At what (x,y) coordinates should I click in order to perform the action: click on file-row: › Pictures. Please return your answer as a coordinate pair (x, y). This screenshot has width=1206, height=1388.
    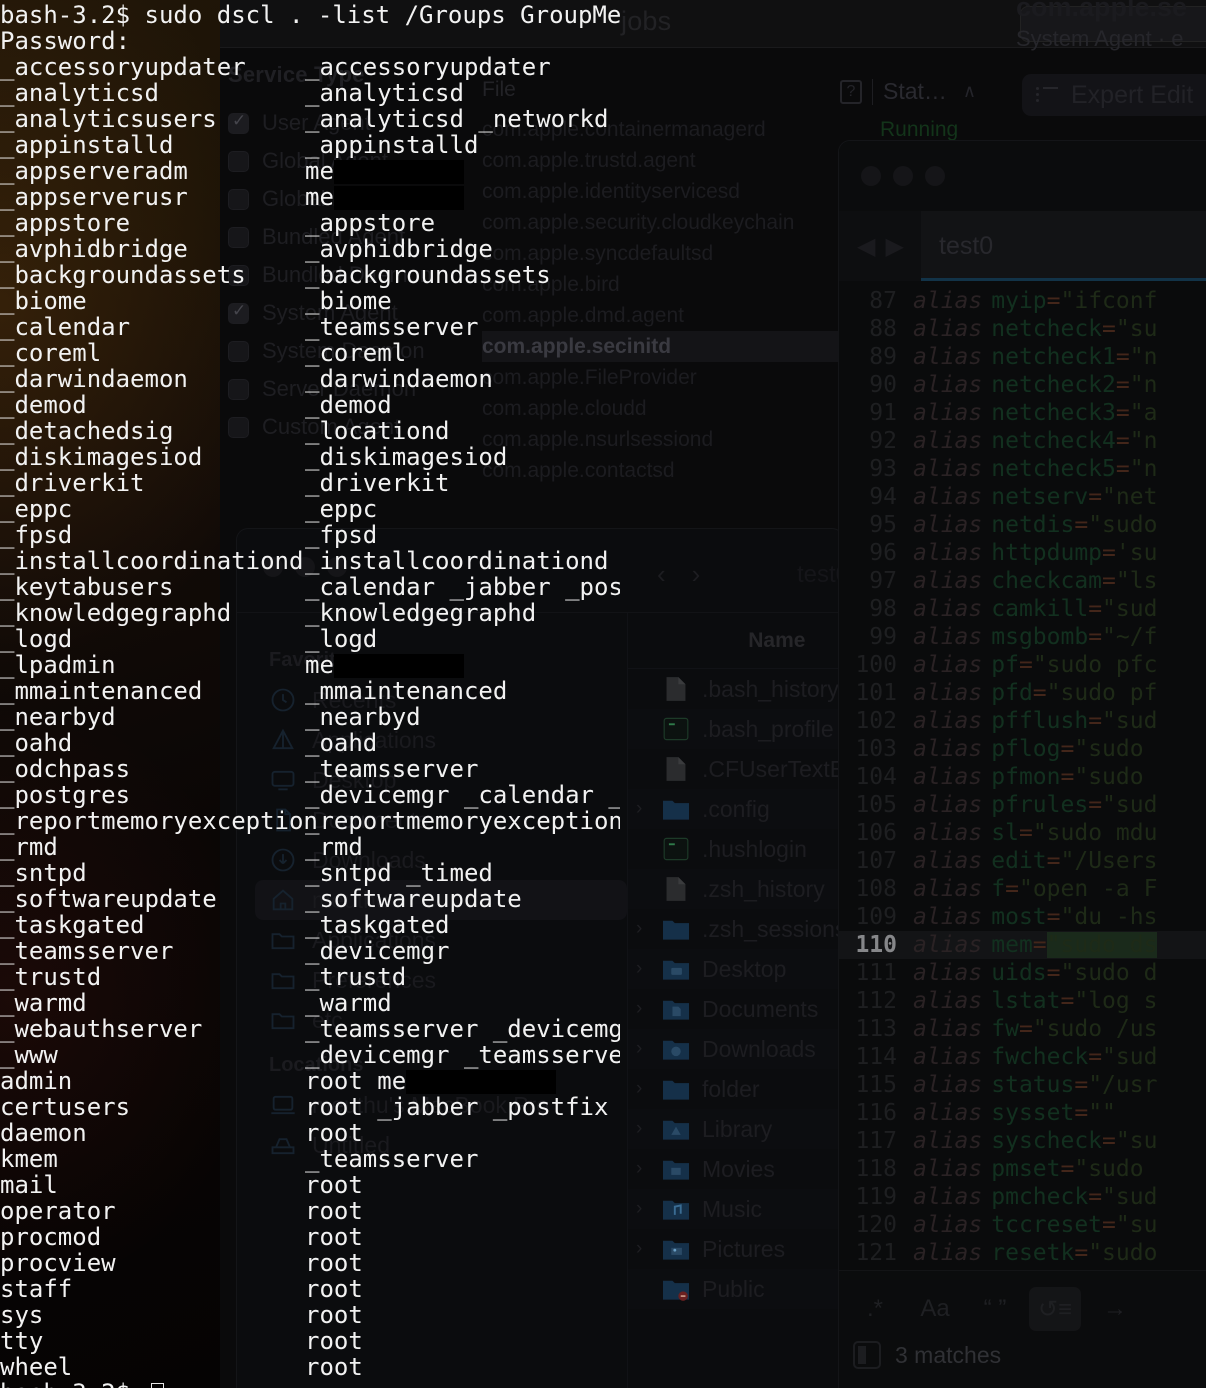
    Looking at the image, I should click on (735, 1249).